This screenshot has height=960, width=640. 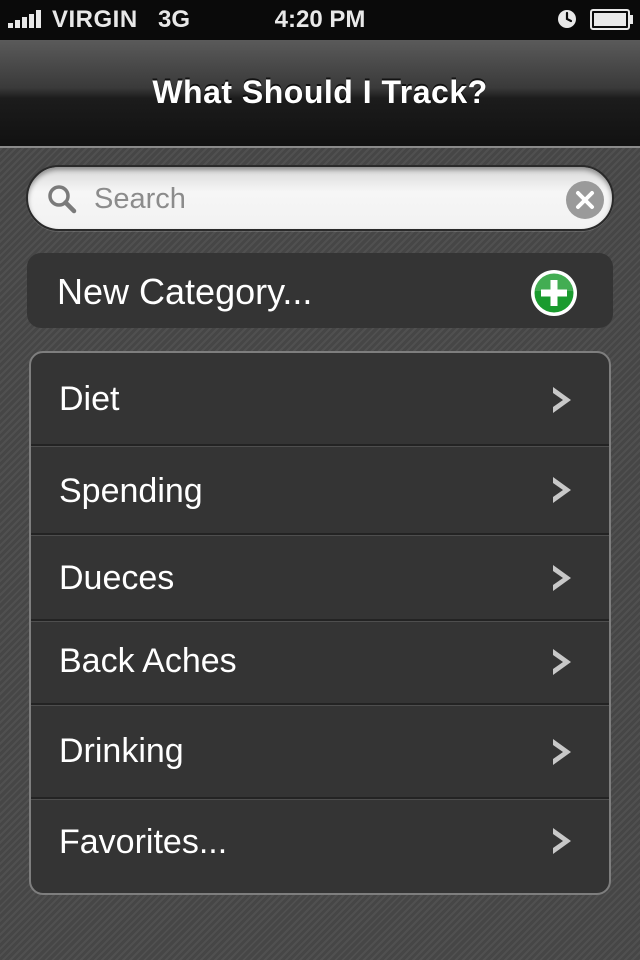 What do you see at coordinates (148, 661) in the screenshot?
I see `list-item-label: Back Aches` at bounding box center [148, 661].